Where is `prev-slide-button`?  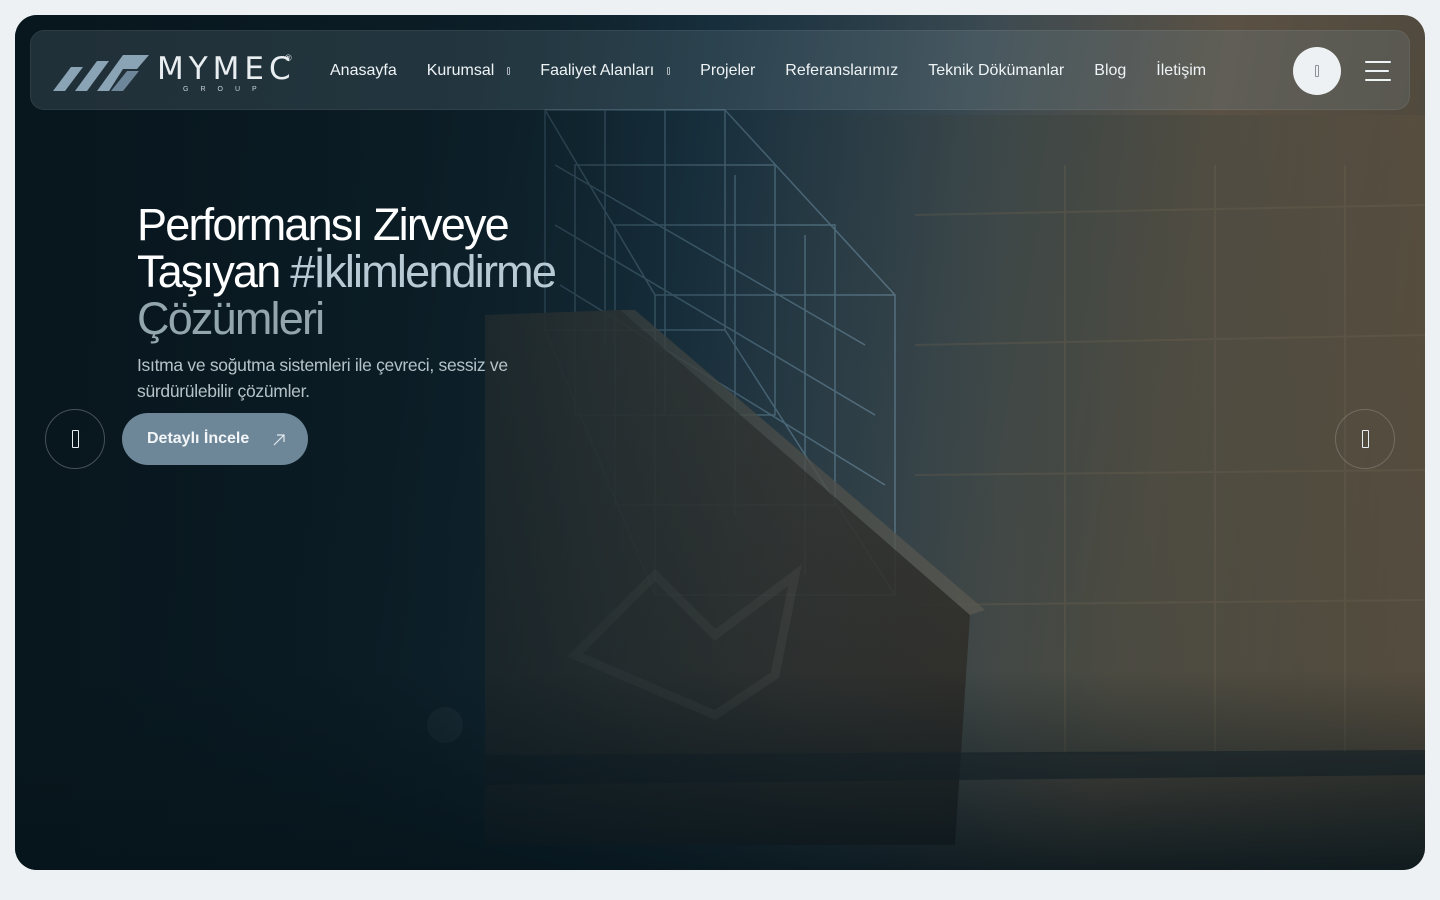
prev-slide-button is located at coordinates (75, 439).